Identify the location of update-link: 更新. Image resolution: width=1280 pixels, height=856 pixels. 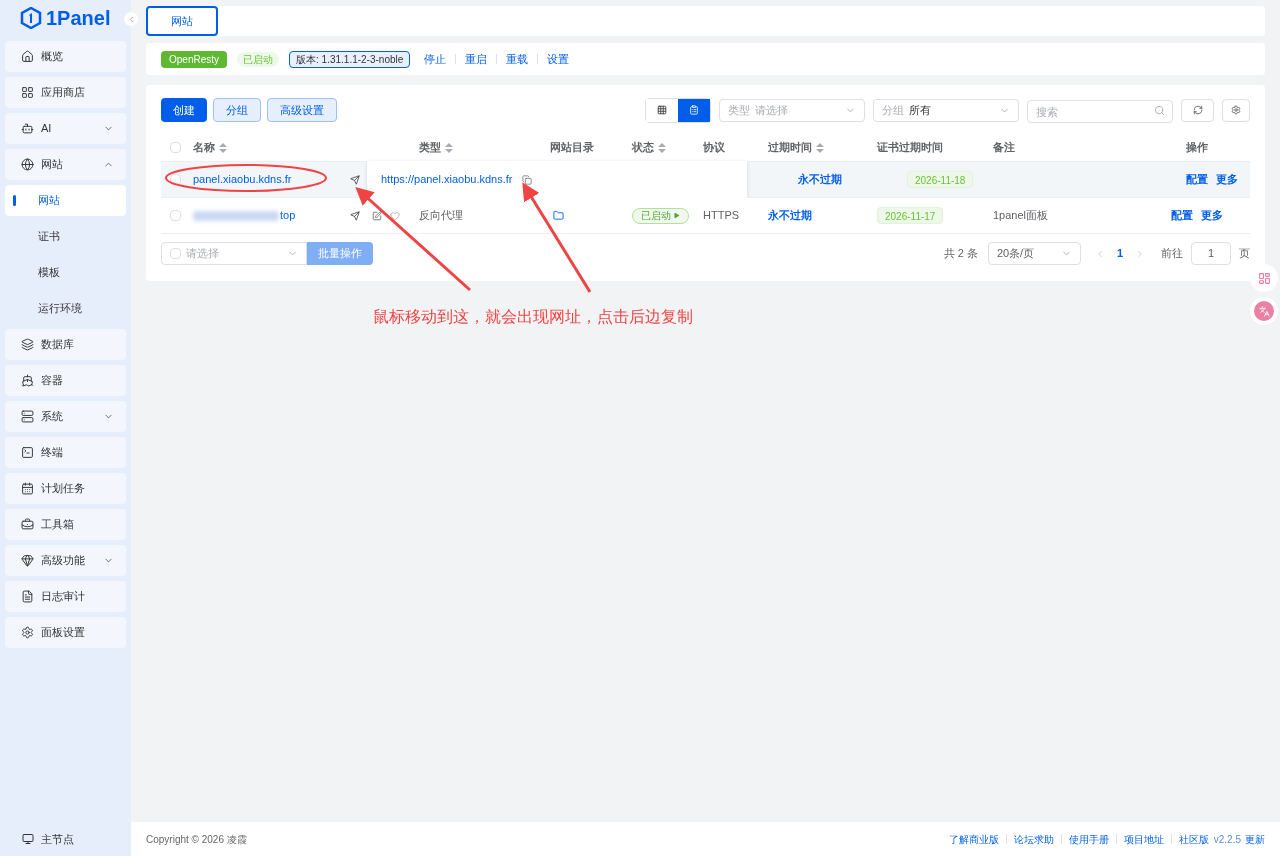
(1255, 839).